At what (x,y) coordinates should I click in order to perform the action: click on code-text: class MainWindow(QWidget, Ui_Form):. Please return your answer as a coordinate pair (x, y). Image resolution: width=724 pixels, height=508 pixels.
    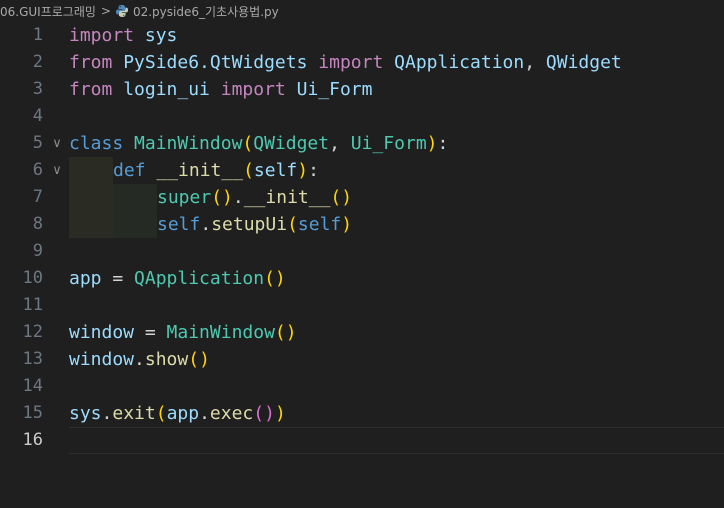
    Looking at the image, I should click on (258, 143).